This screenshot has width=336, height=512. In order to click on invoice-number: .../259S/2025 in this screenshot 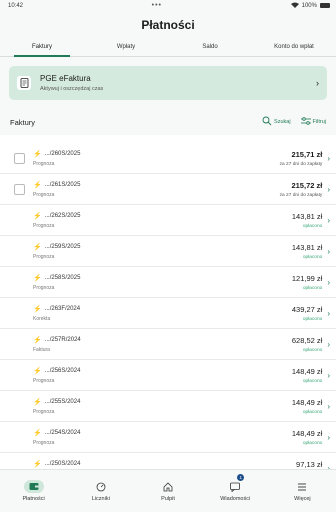, I will do `click(62, 246)`.